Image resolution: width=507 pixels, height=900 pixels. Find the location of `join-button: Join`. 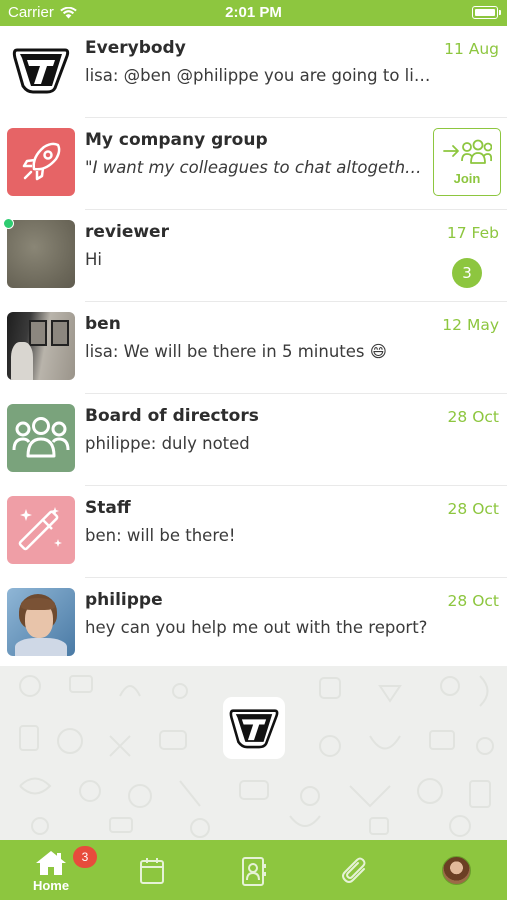

join-button: Join is located at coordinates (467, 162).